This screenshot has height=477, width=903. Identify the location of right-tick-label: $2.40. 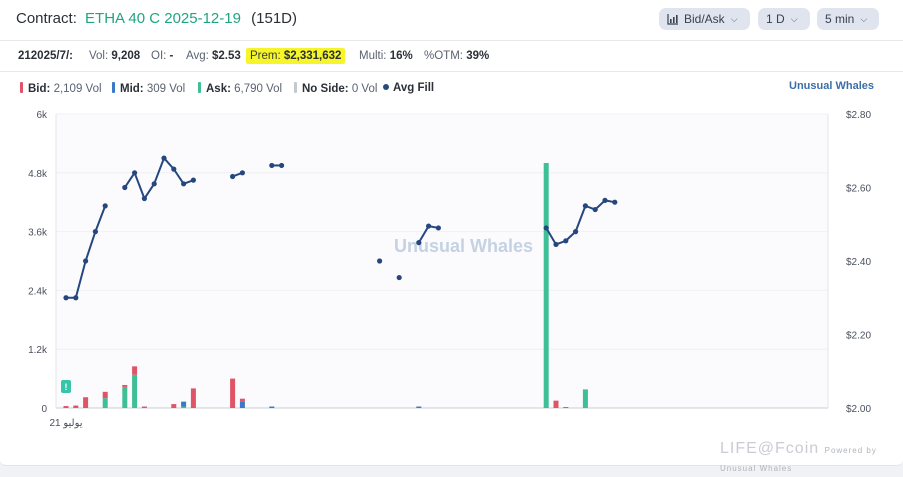
(858, 262).